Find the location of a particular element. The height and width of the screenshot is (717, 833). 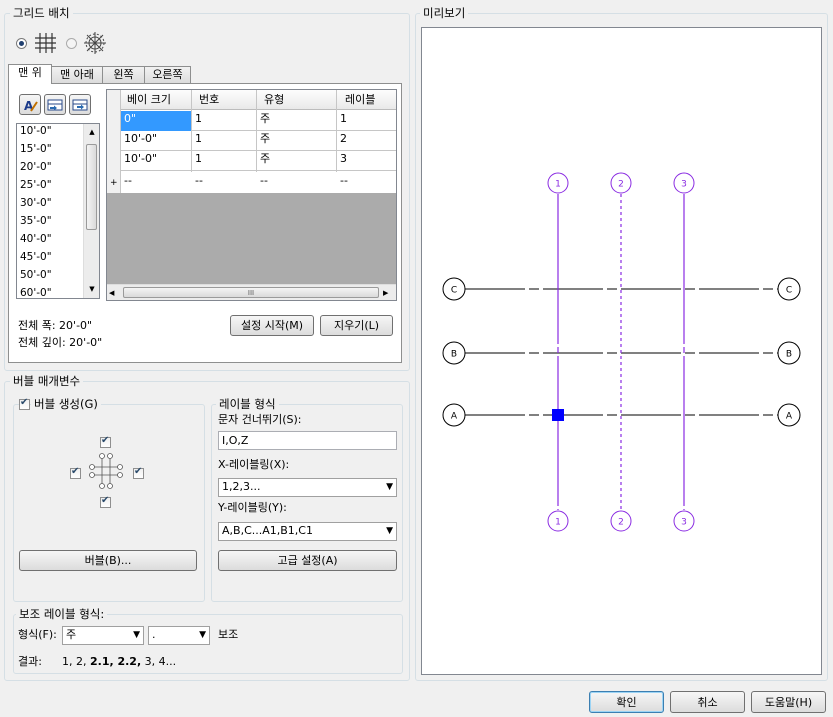

col-header-bay-size: 베이 크기 is located at coordinates (149, 100).